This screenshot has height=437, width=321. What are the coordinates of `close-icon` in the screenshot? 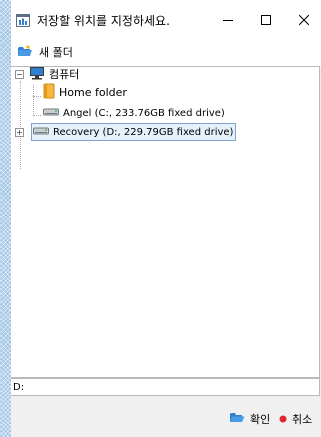 It's located at (304, 20).